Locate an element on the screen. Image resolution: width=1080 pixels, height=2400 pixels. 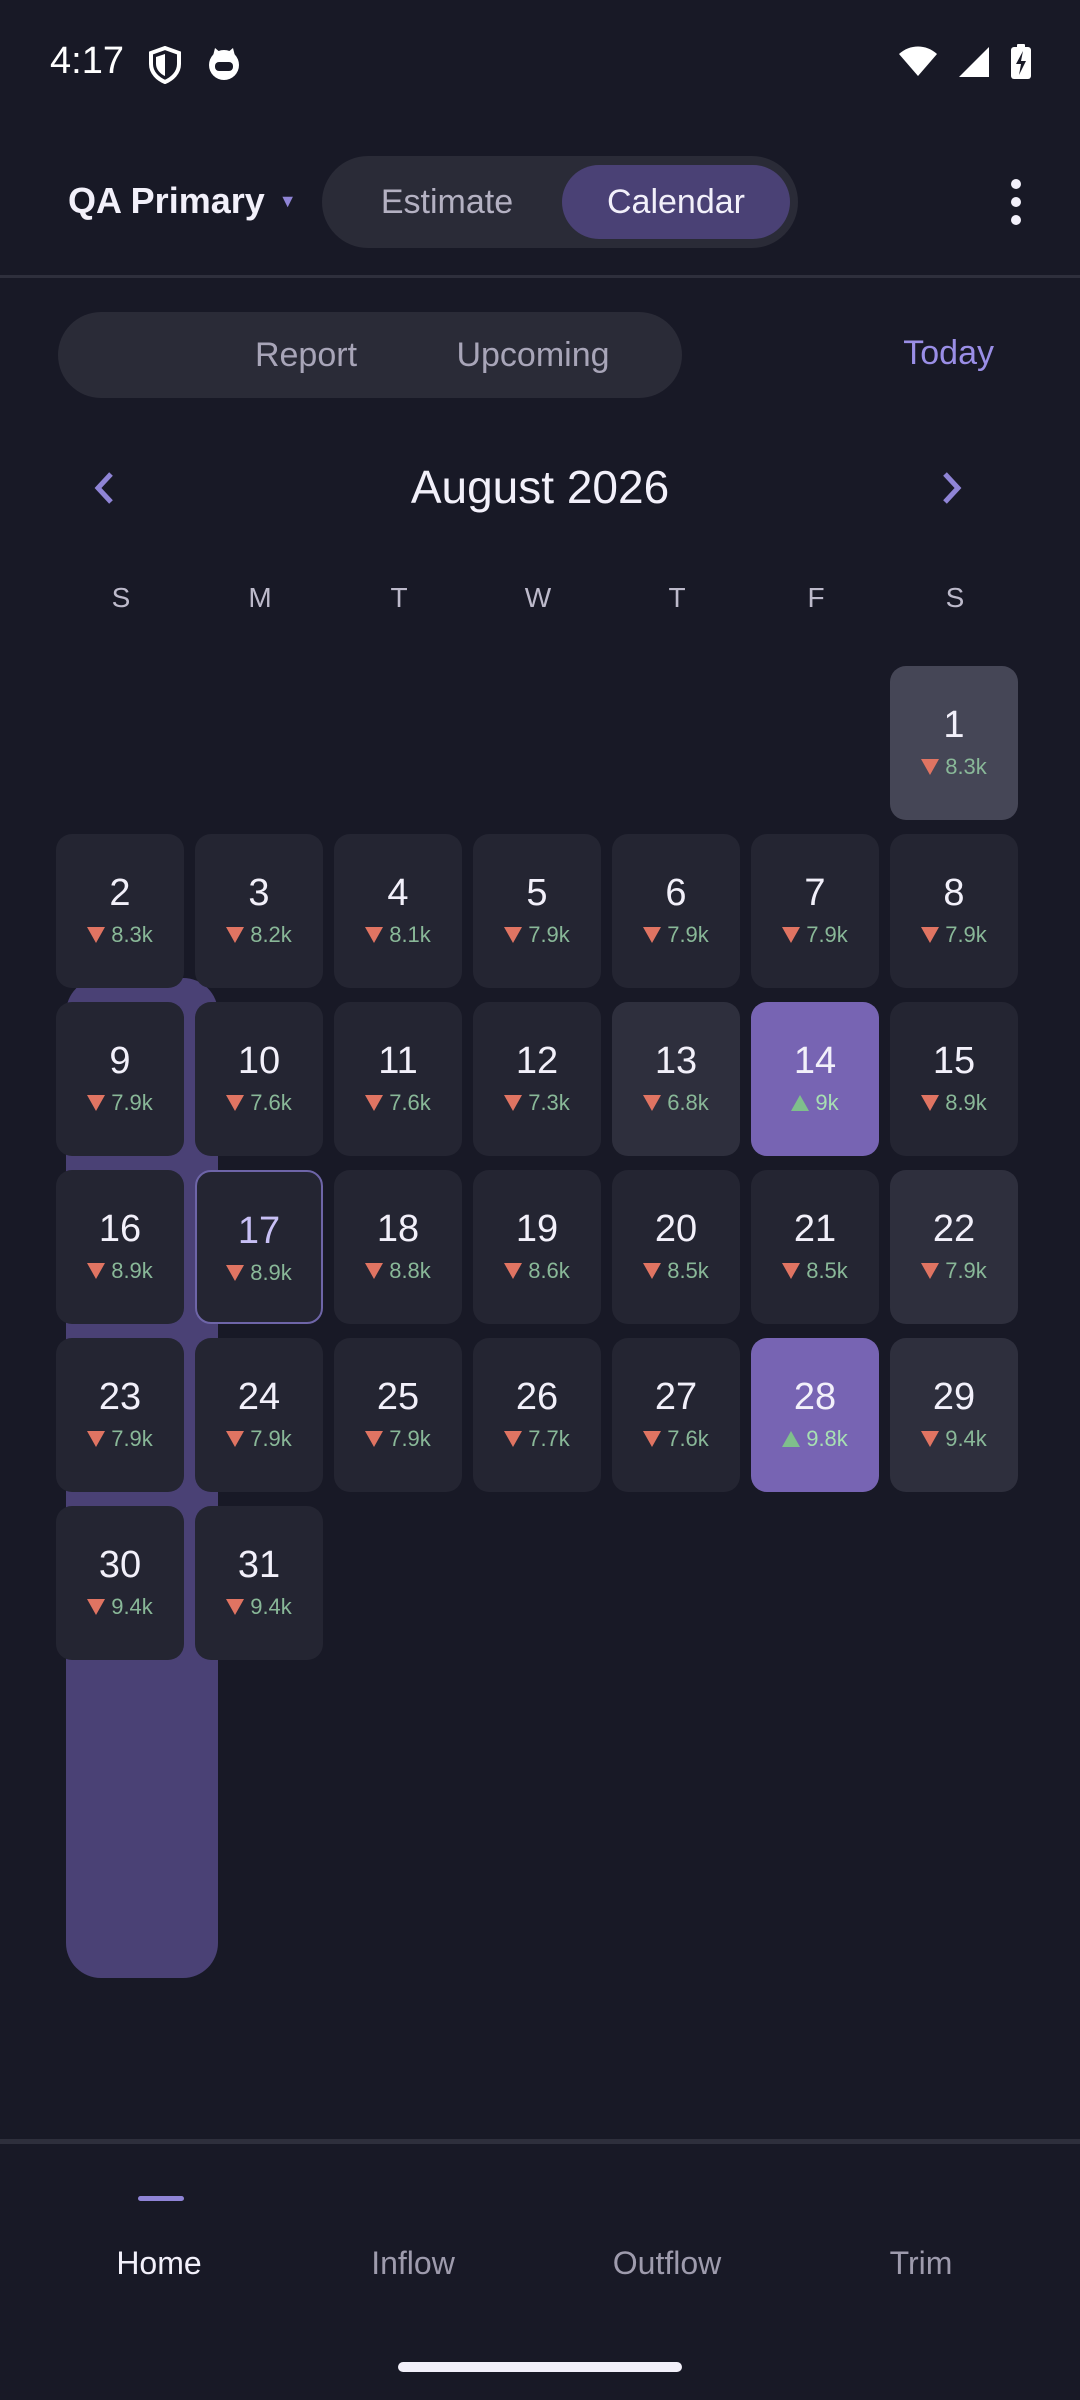
account-selector: QA Primary ▼ is located at coordinates (182, 201).